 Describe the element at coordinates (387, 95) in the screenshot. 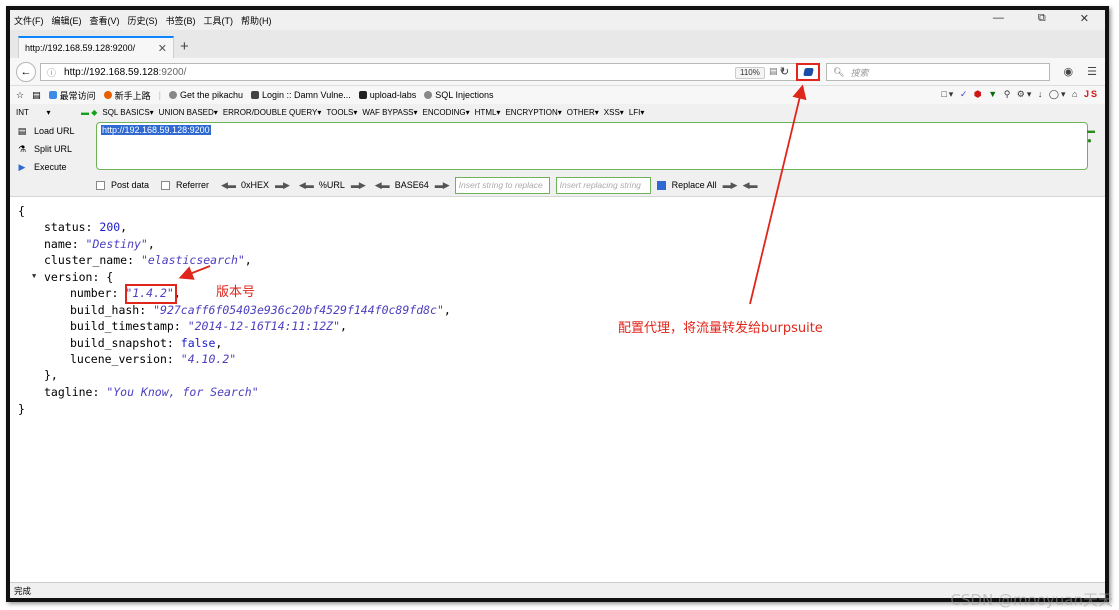

I see `bookmark-upload-labs: upload-labs` at that location.